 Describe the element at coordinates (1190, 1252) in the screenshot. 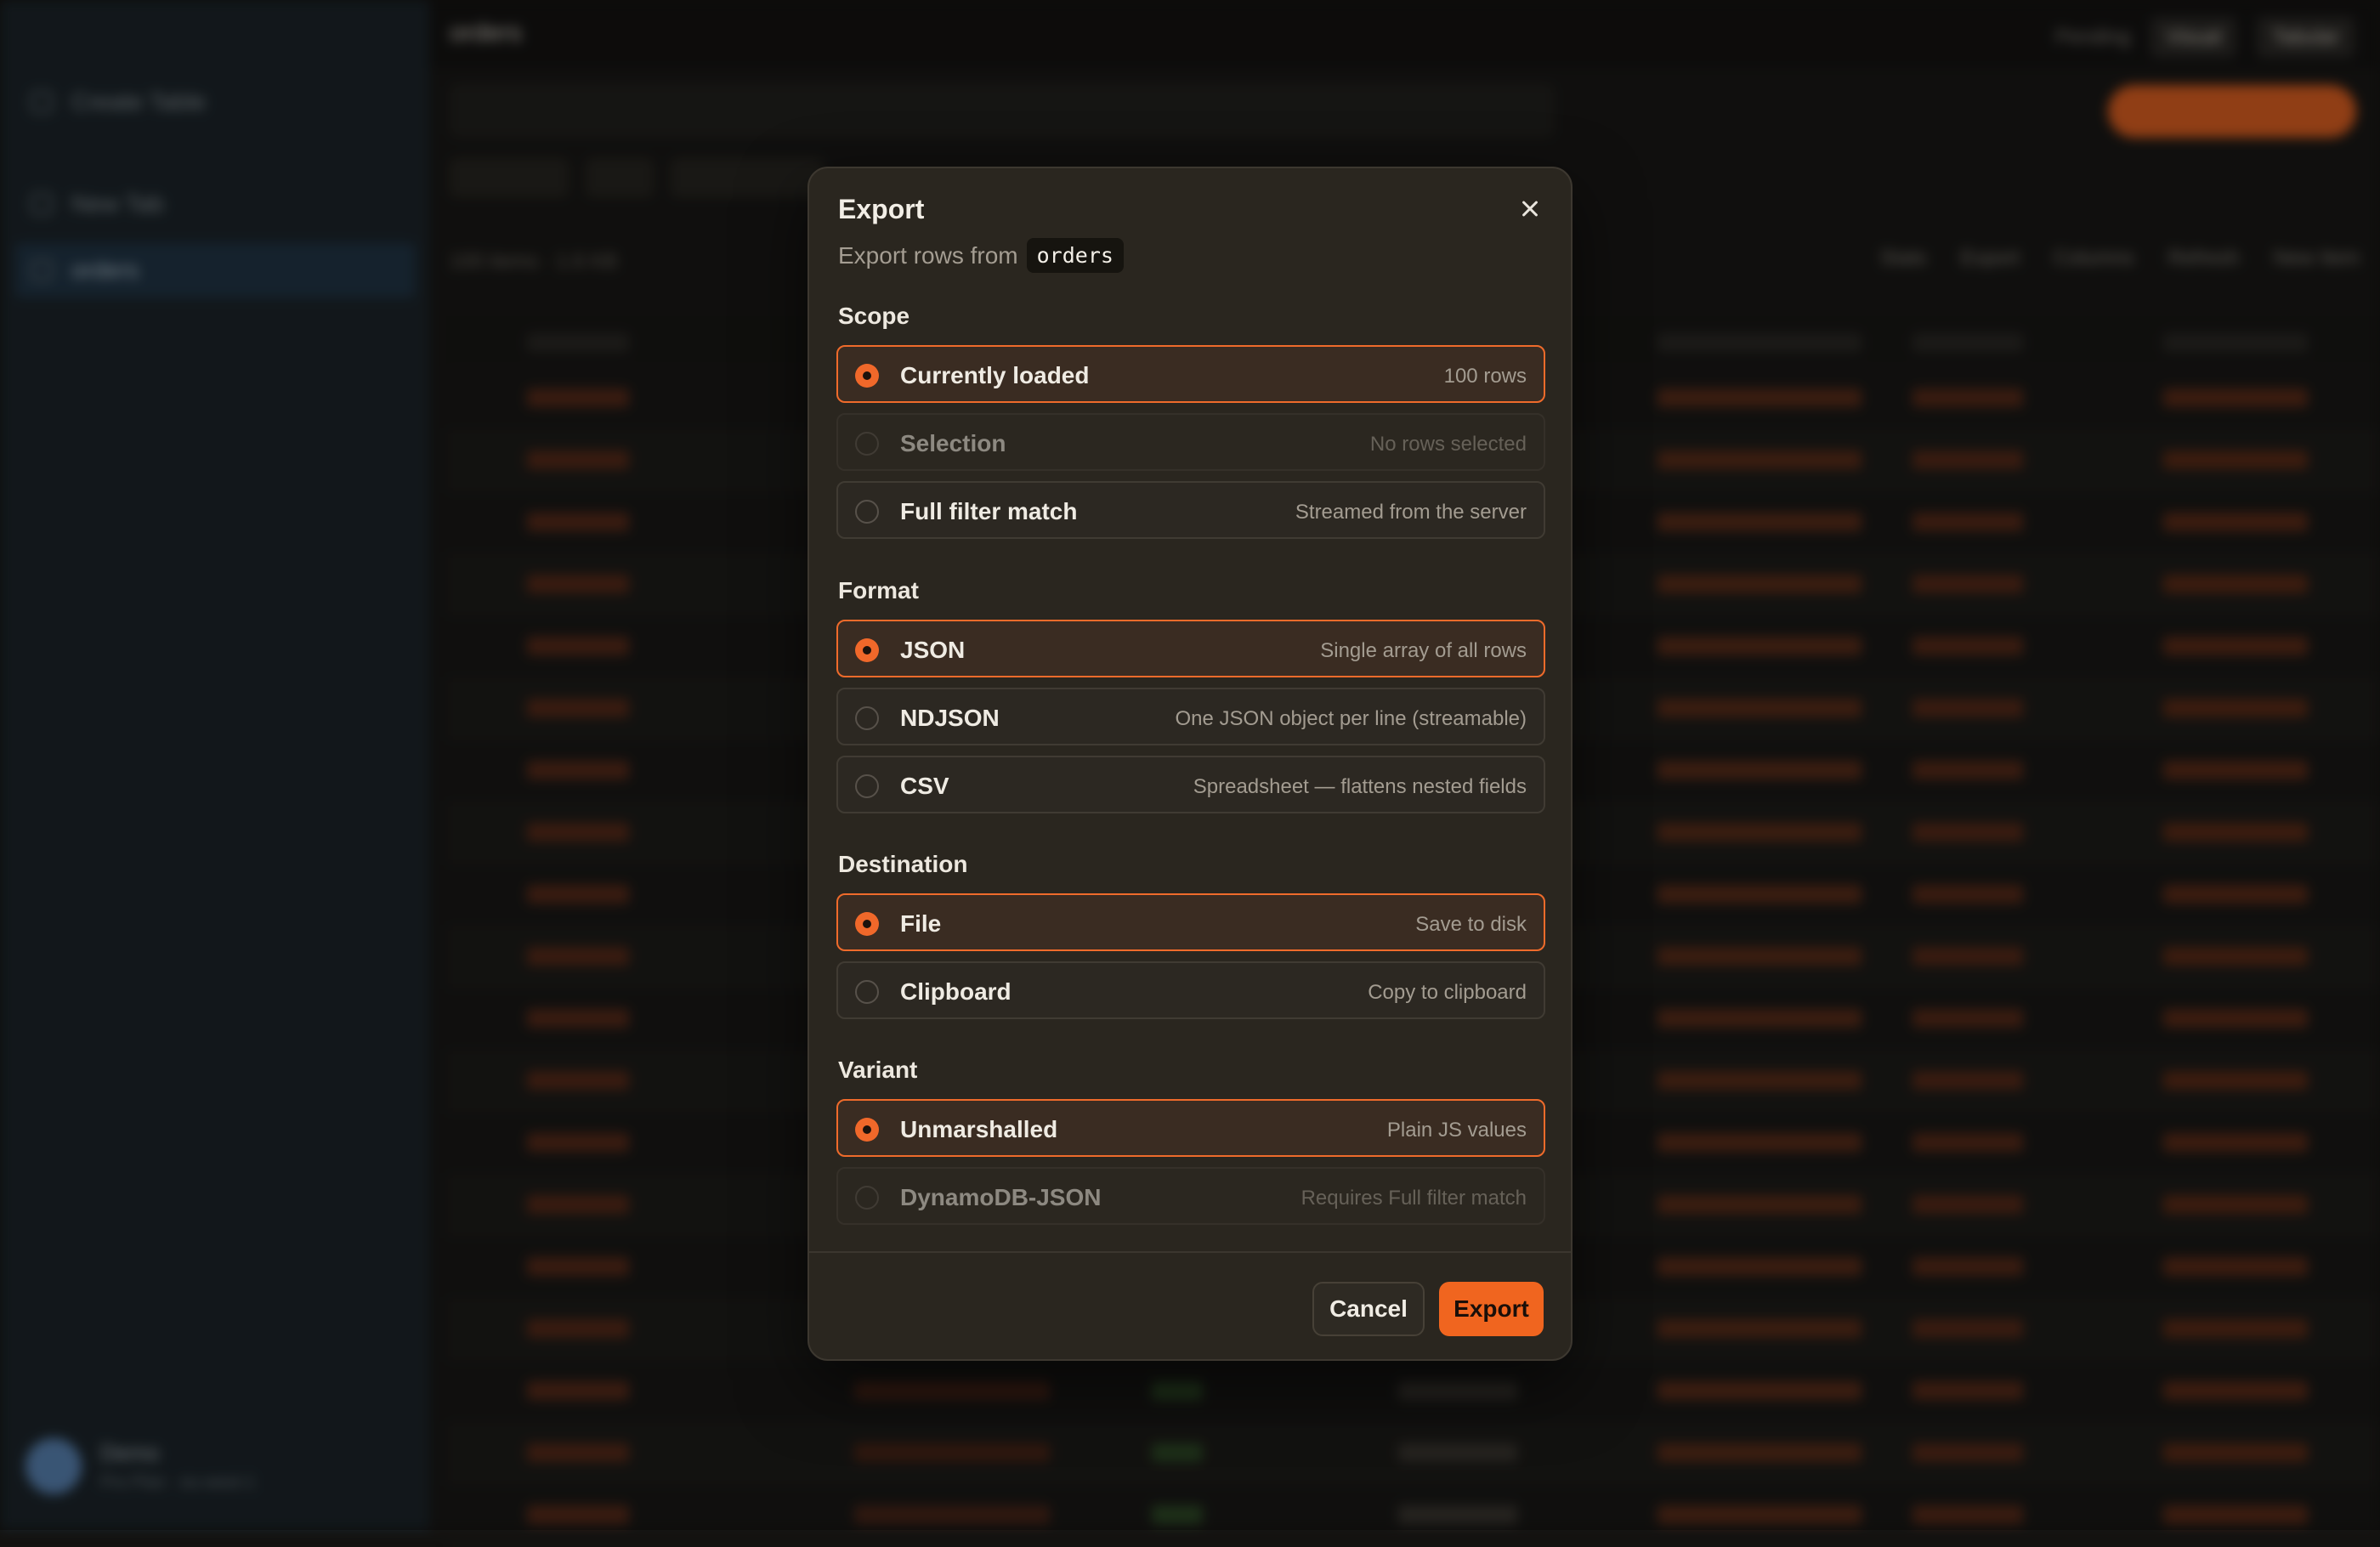

I see `footer-divider` at that location.